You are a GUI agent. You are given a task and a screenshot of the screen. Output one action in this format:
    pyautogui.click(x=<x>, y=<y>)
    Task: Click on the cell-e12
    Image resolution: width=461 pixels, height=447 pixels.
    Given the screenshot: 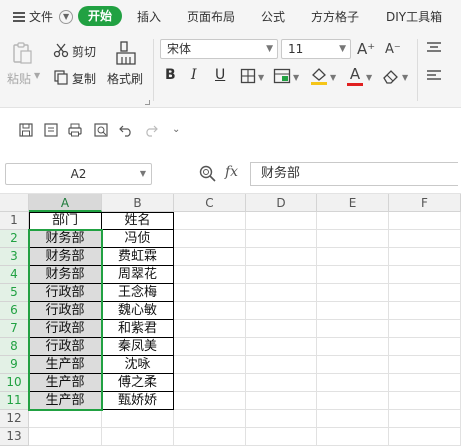 What is the action you would take?
    pyautogui.click(x=353, y=419)
    